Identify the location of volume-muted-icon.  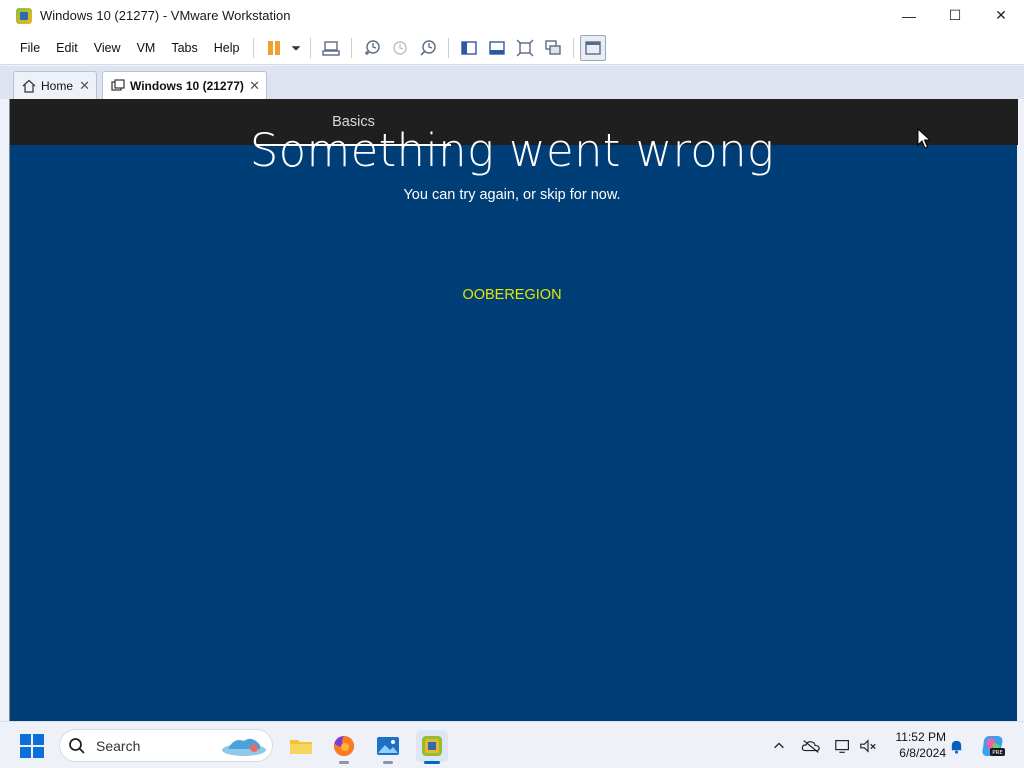
(868, 746).